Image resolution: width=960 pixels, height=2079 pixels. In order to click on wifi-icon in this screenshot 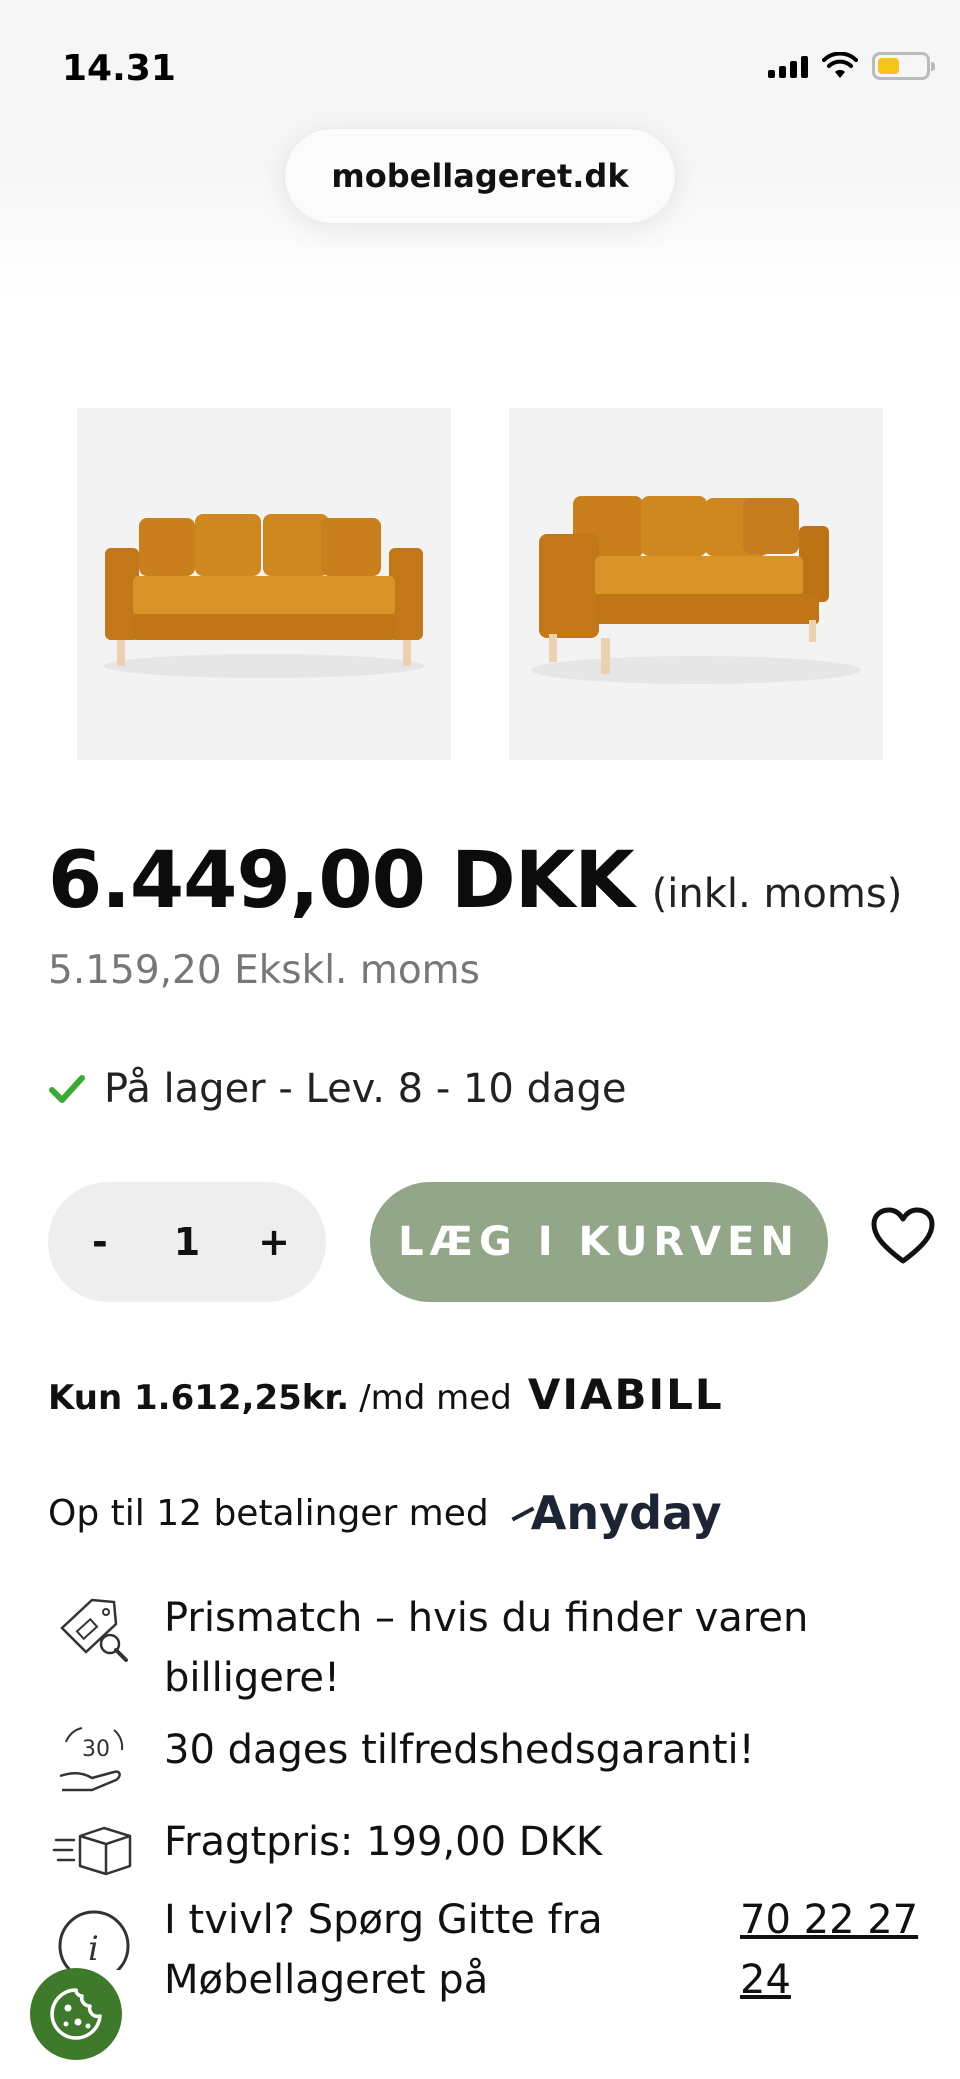, I will do `click(840, 65)`.